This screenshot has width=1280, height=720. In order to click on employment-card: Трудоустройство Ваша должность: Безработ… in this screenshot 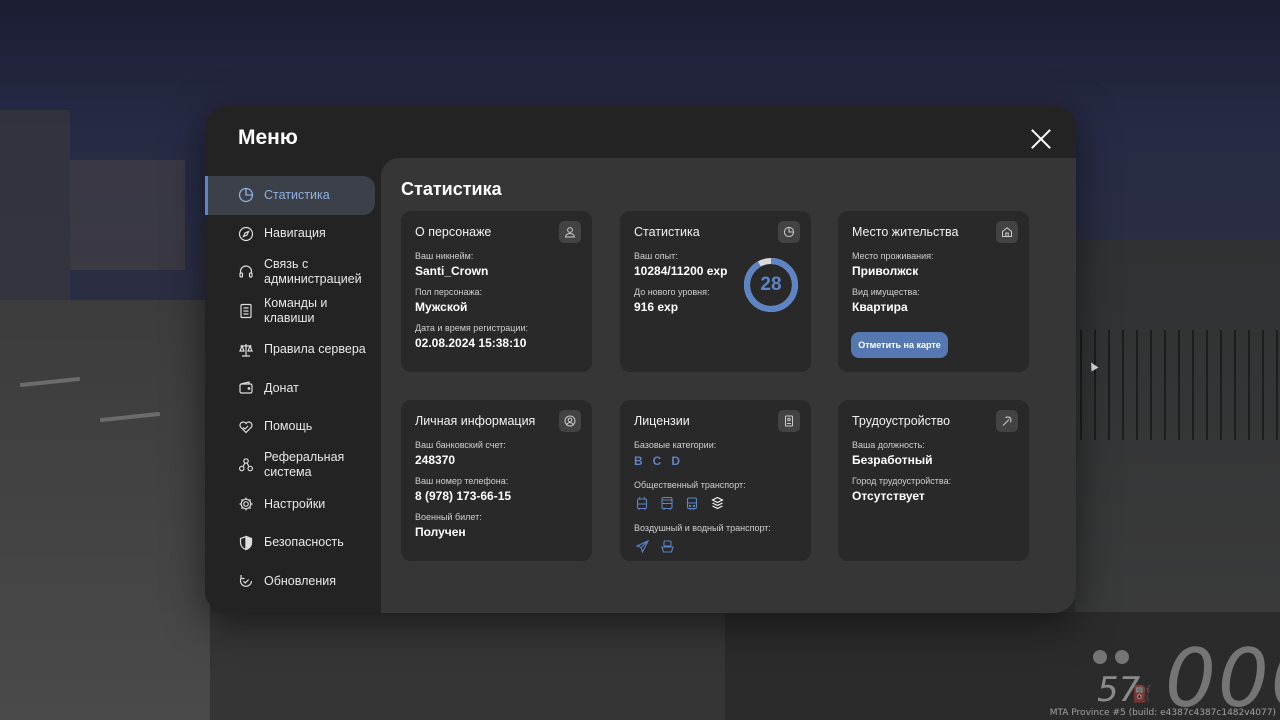, I will do `click(933, 480)`.